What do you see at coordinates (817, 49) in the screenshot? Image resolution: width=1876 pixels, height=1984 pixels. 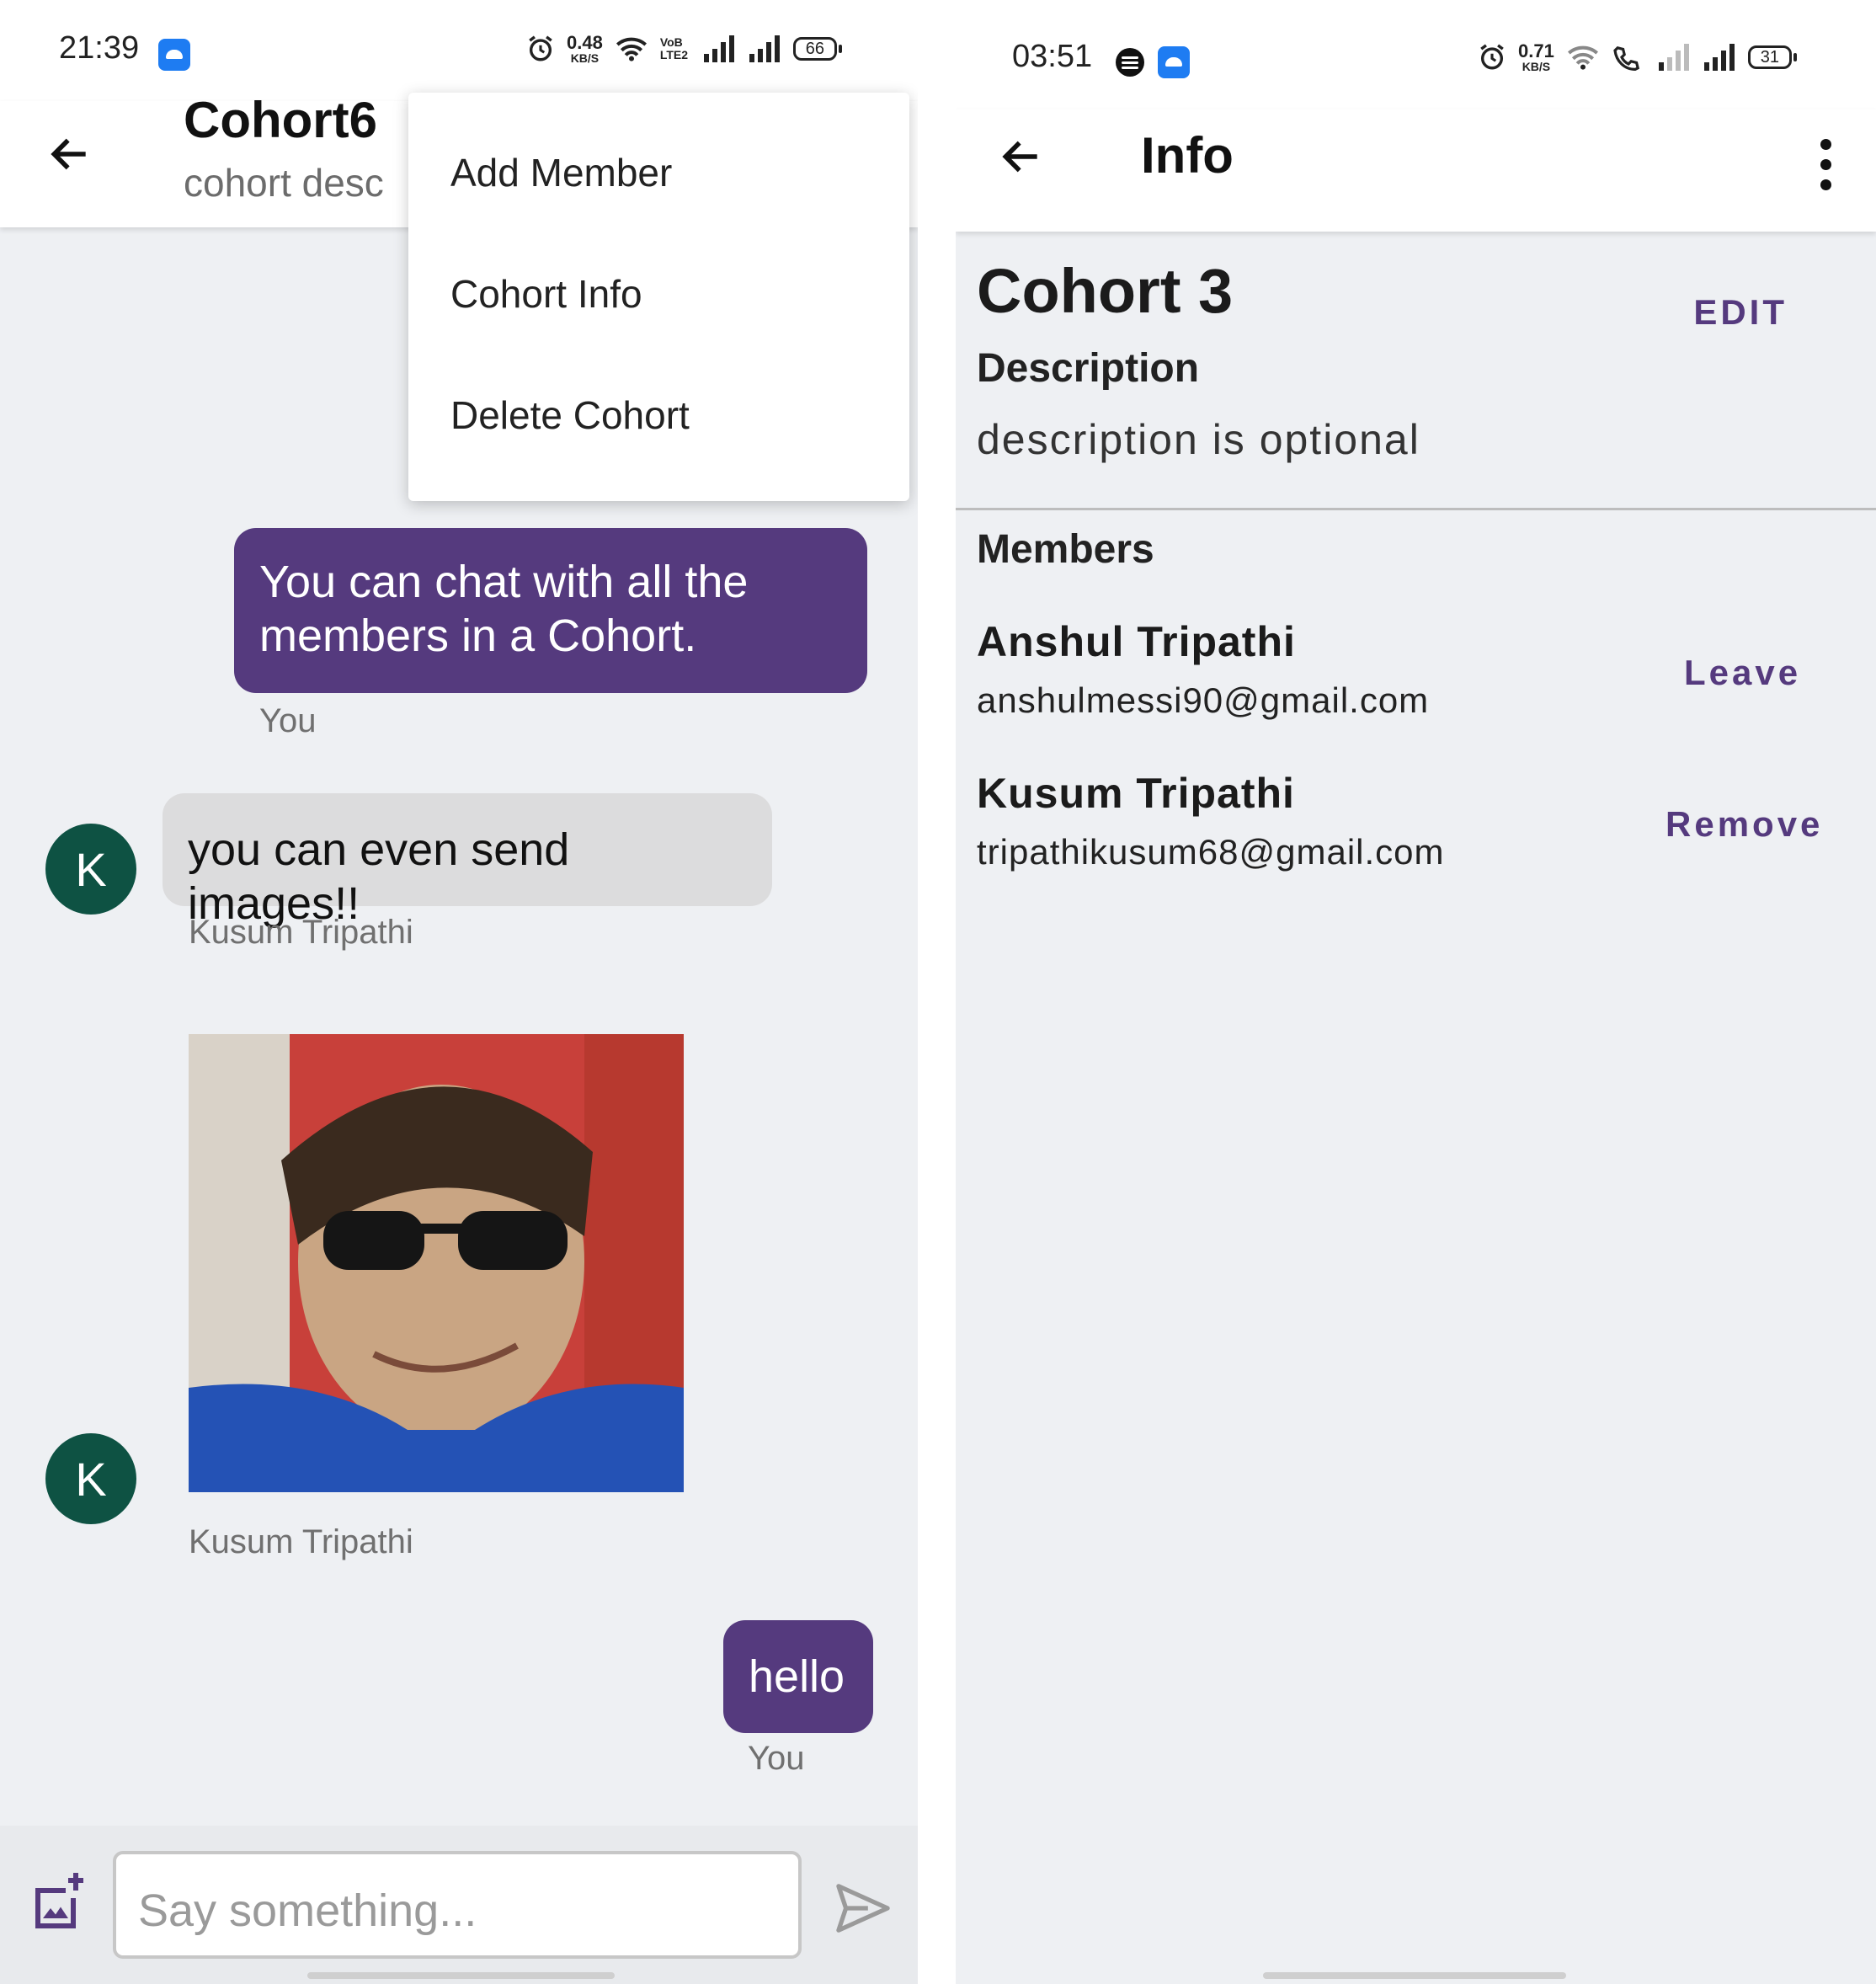 I see `battery-icon: 66` at bounding box center [817, 49].